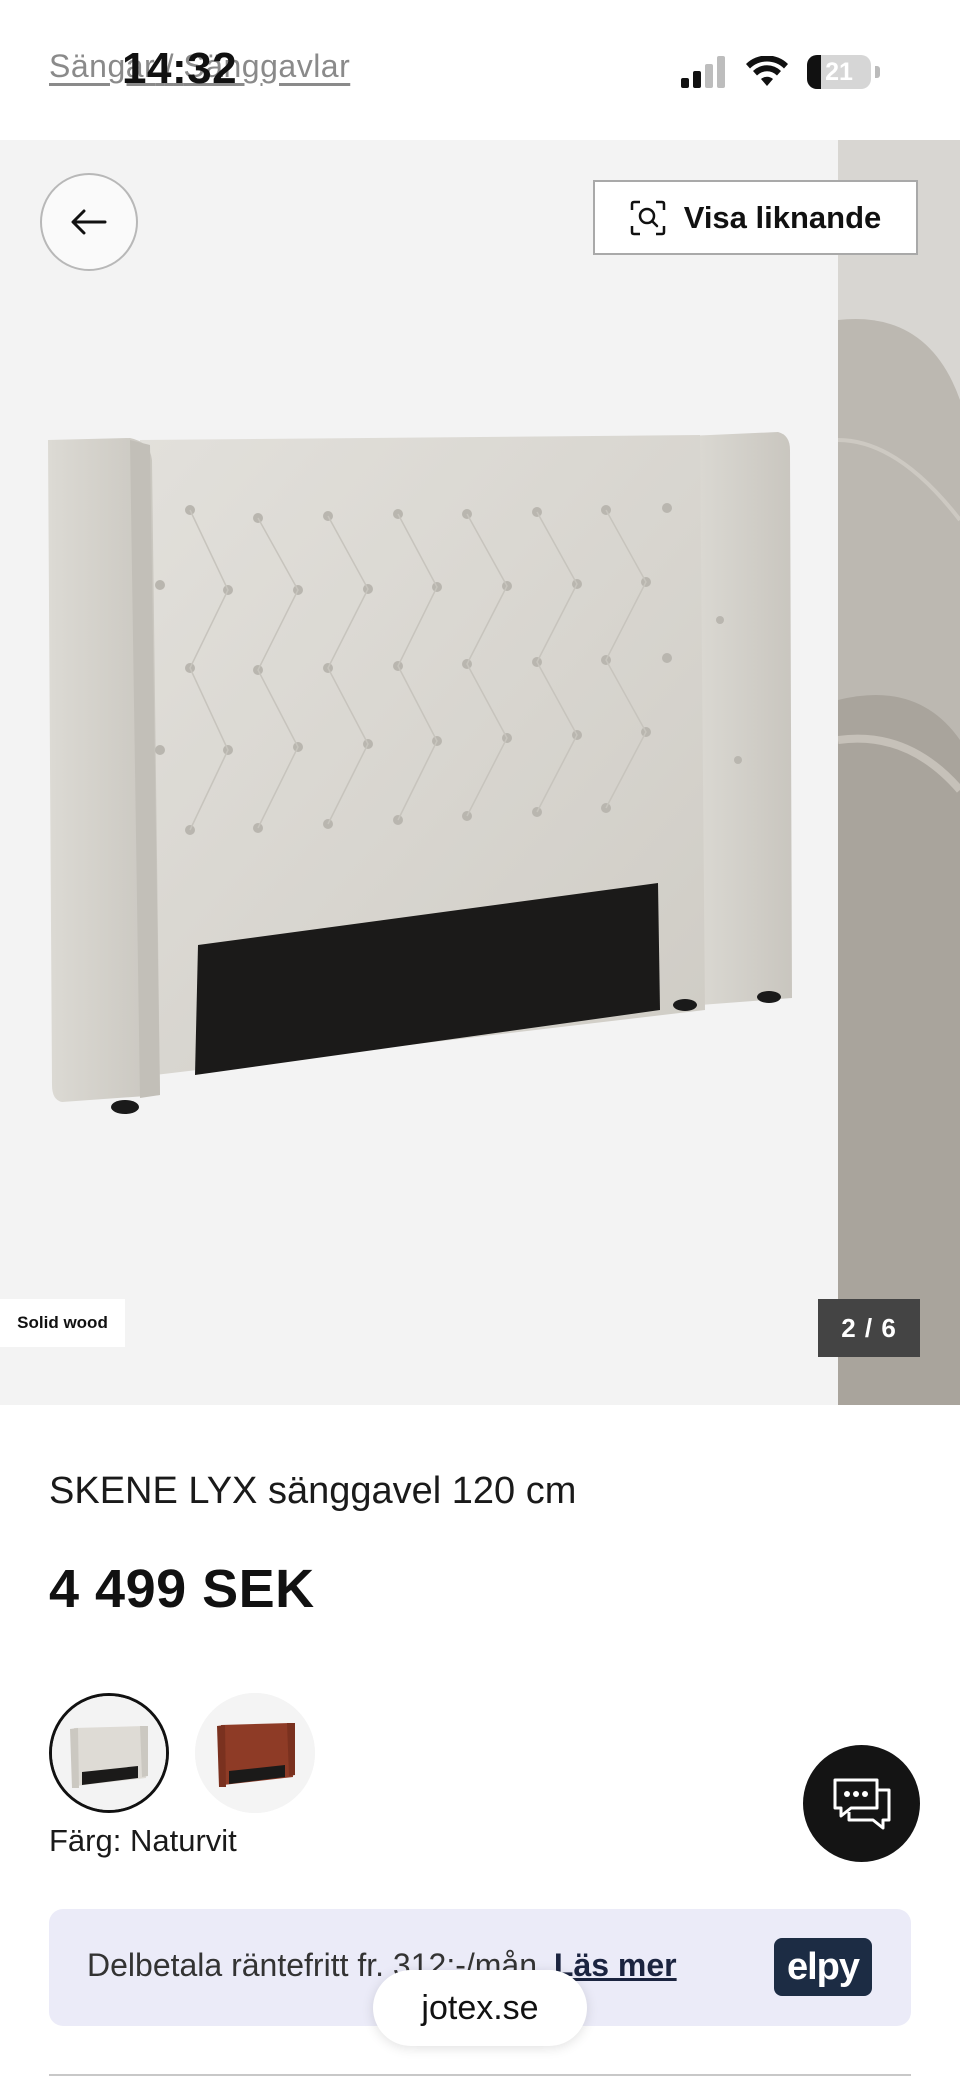 Image resolution: width=960 pixels, height=2081 pixels. I want to click on cellular-signal-icon, so click(703, 72).